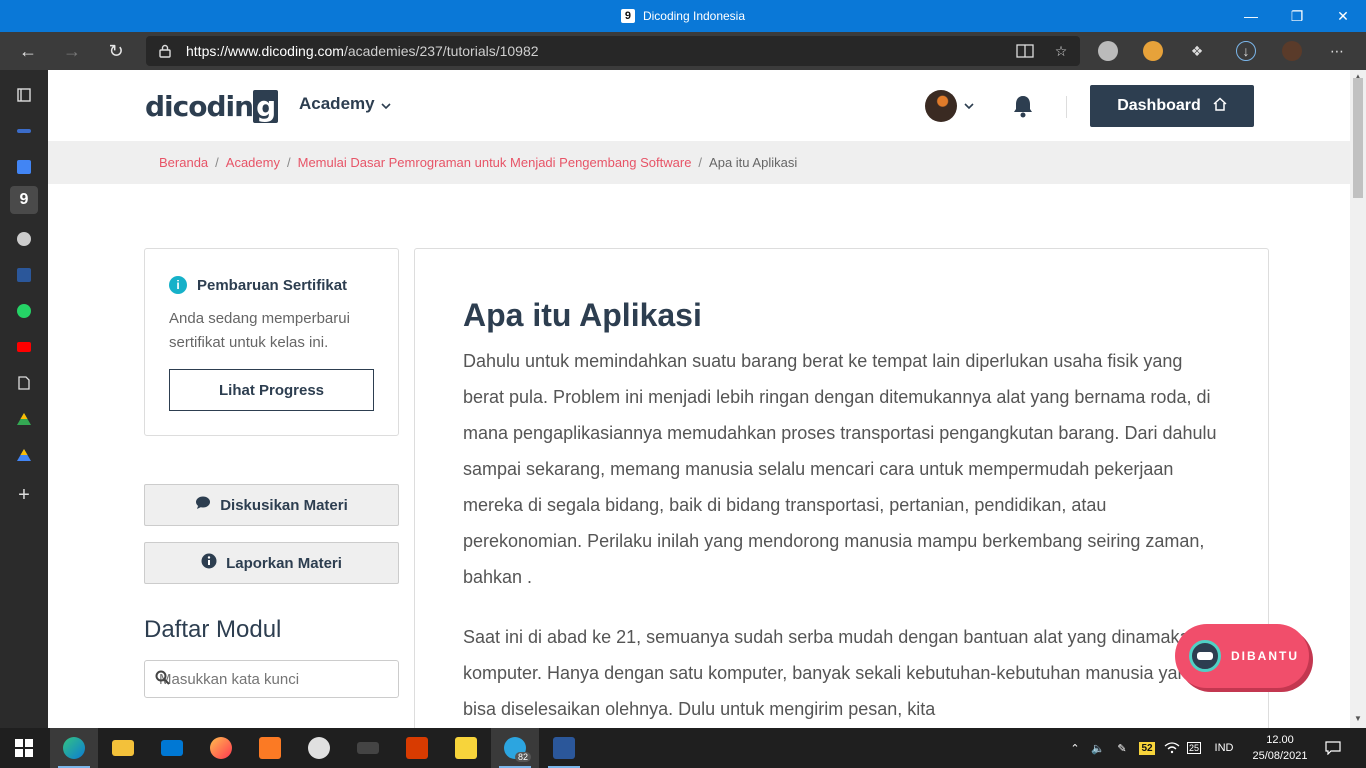  What do you see at coordinates (253, 162) in the screenshot?
I see `breadcrumb-academy: Academy` at bounding box center [253, 162].